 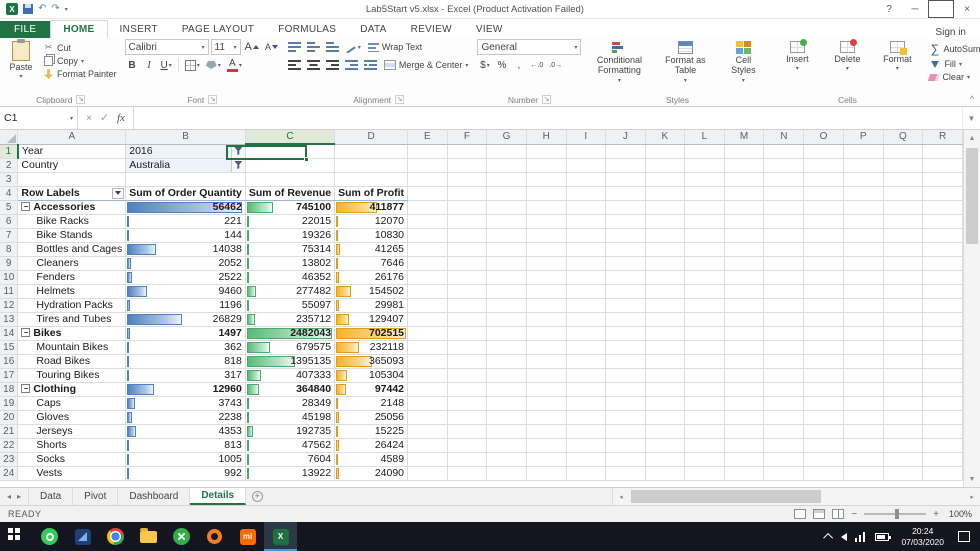 What do you see at coordinates (290, 473) in the screenshot?
I see `cell-C24: 13922` at bounding box center [290, 473].